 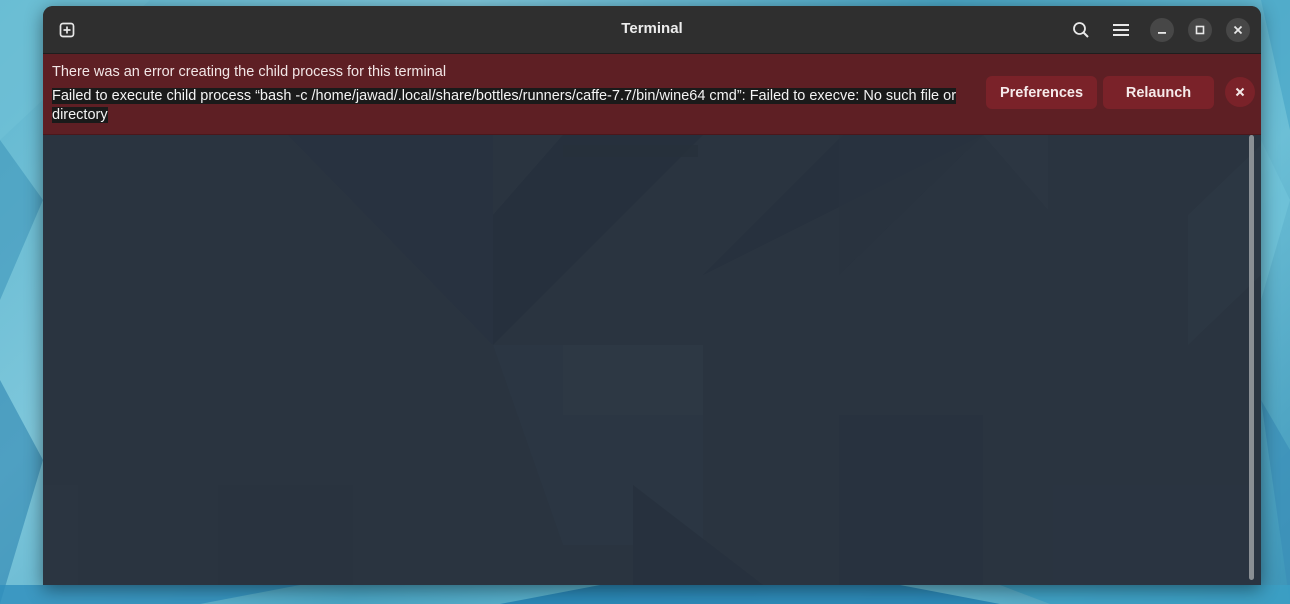 What do you see at coordinates (1041, 92) in the screenshot?
I see `preferences-button: Preferences` at bounding box center [1041, 92].